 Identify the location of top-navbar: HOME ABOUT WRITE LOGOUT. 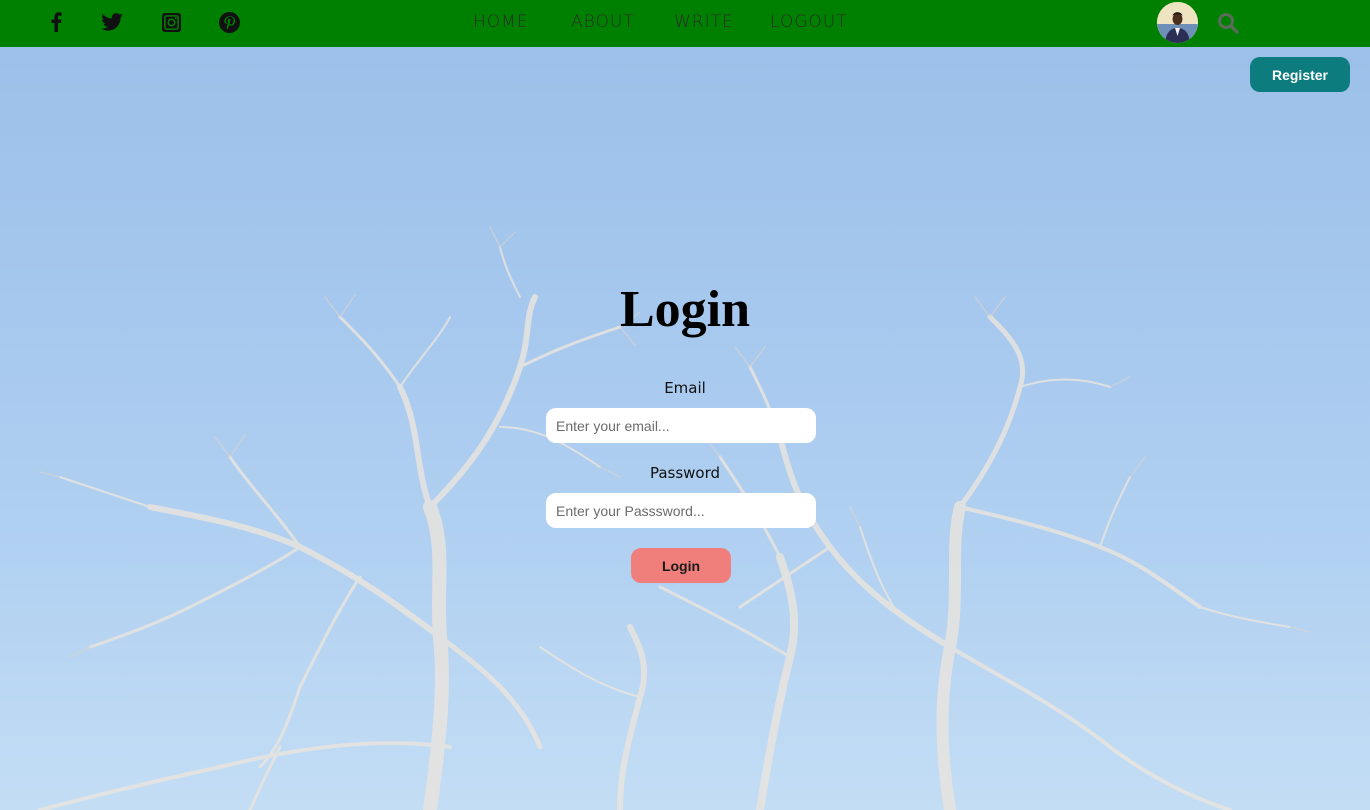
(685, 23).